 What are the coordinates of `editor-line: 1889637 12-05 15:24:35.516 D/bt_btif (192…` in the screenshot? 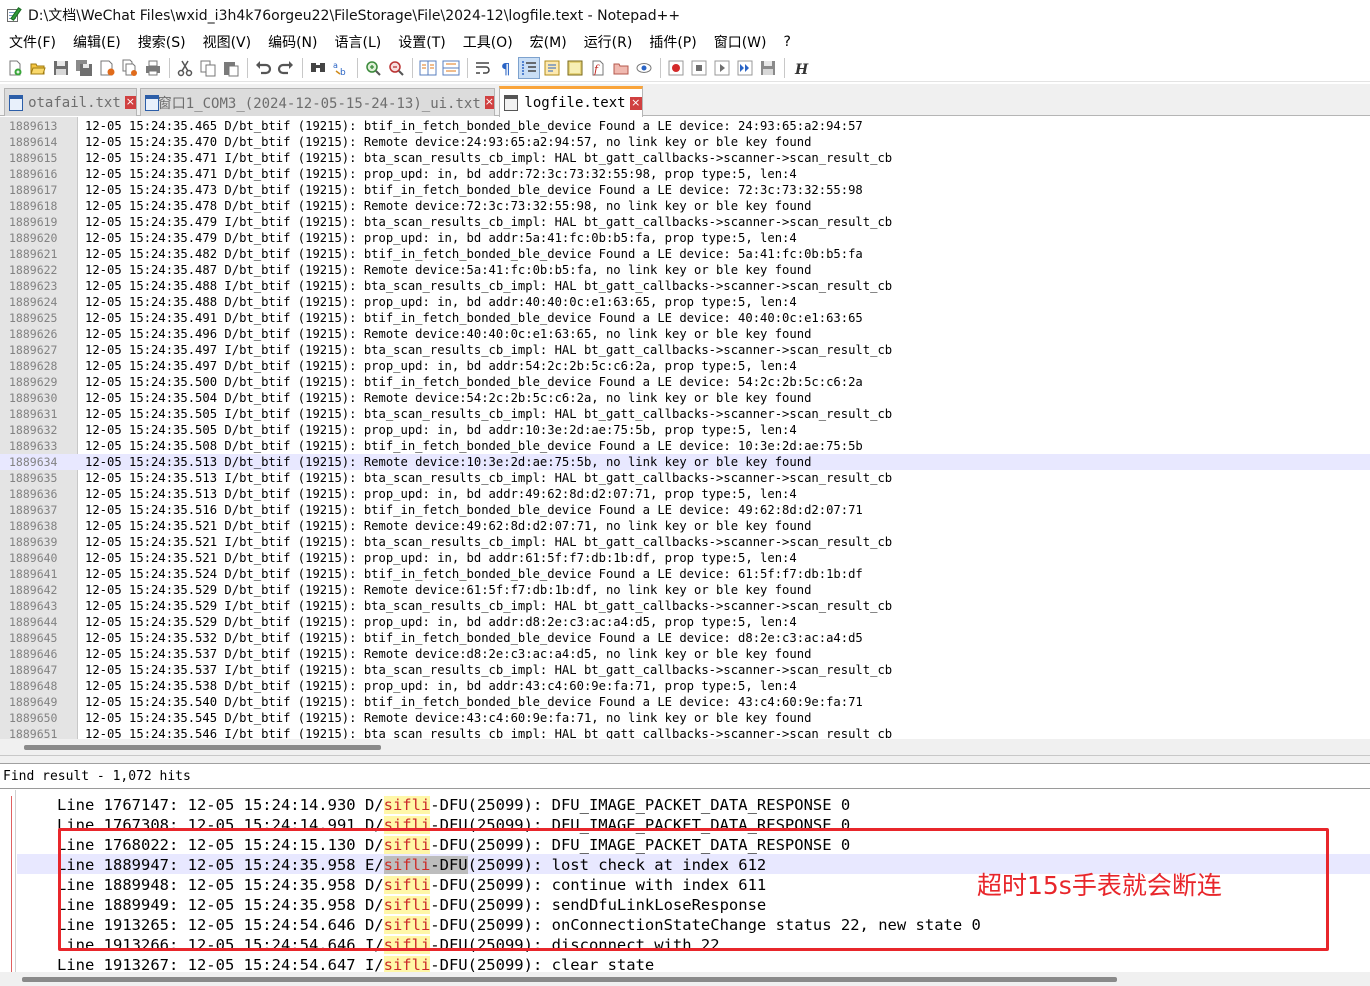 It's located at (685, 510).